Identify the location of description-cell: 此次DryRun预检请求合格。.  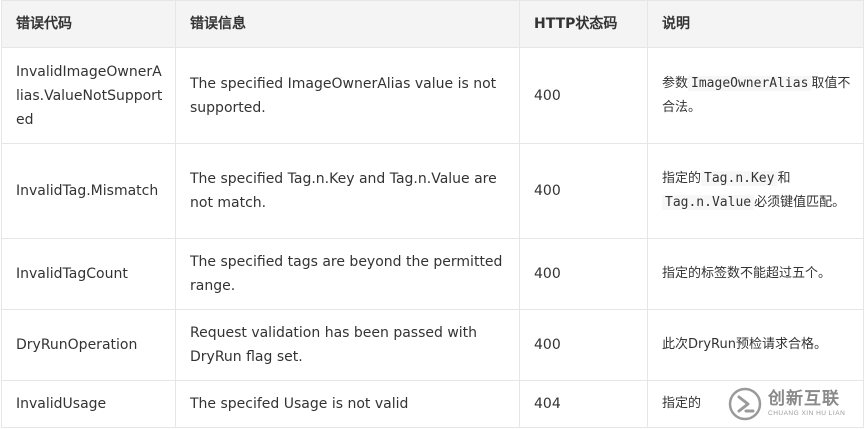
(755, 345).